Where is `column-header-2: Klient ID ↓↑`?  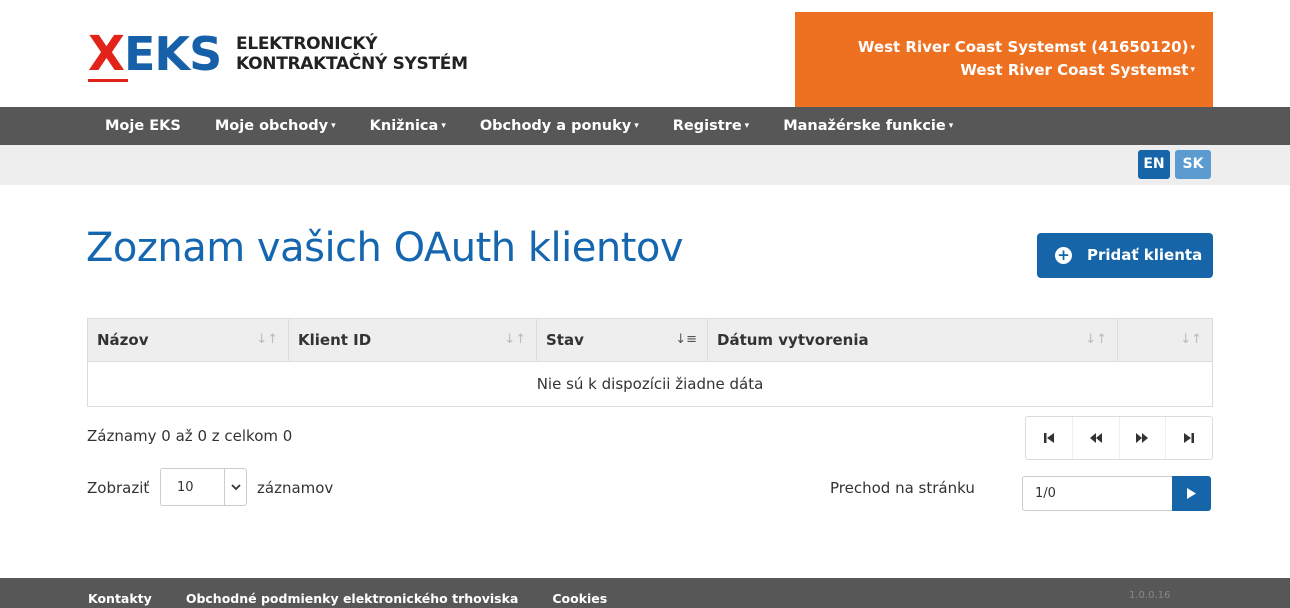
column-header-2: Klient ID ↓↑ is located at coordinates (413, 340).